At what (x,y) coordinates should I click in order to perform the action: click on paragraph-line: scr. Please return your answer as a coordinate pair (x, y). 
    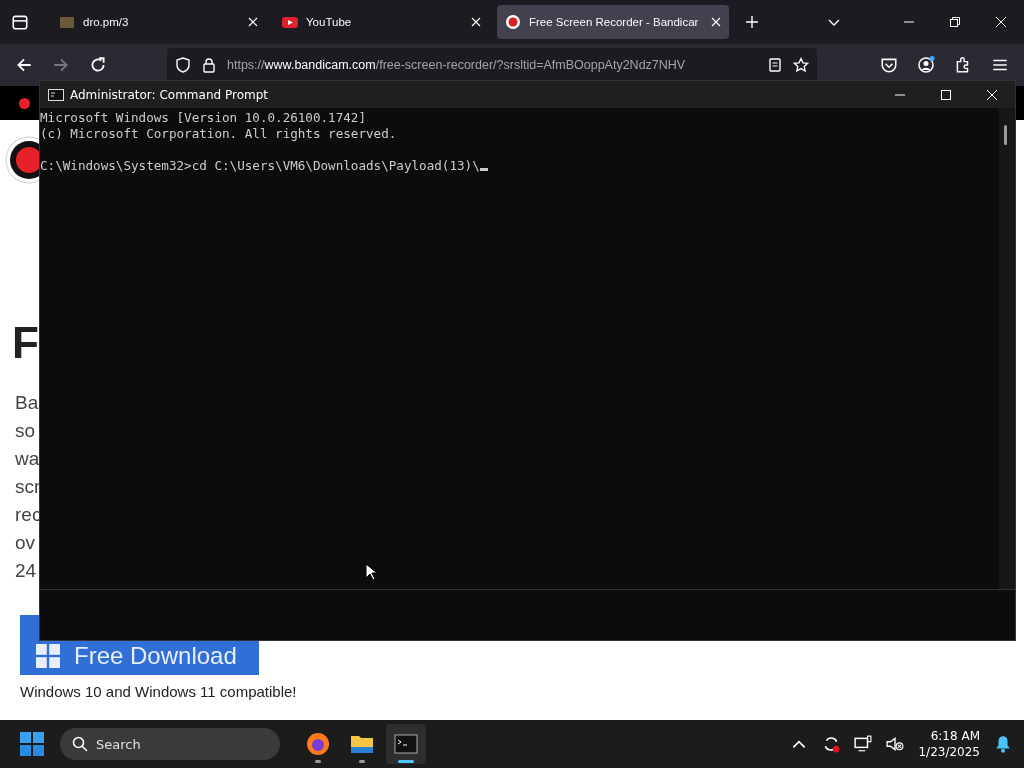
    Looking at the image, I should click on (28, 487).